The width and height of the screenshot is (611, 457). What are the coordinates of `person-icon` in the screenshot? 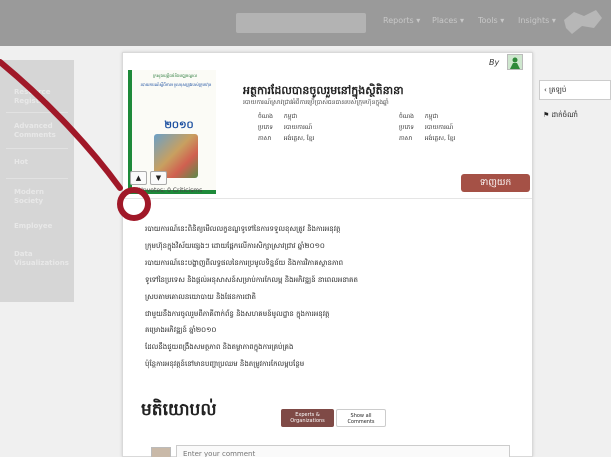 It's located at (515, 63).